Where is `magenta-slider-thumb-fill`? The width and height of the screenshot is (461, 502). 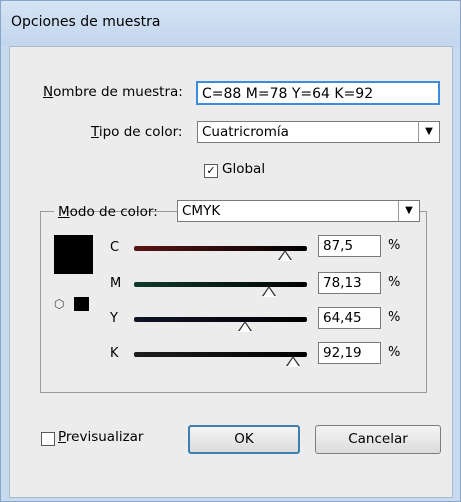
magenta-slider-thumb-fill is located at coordinates (269, 292).